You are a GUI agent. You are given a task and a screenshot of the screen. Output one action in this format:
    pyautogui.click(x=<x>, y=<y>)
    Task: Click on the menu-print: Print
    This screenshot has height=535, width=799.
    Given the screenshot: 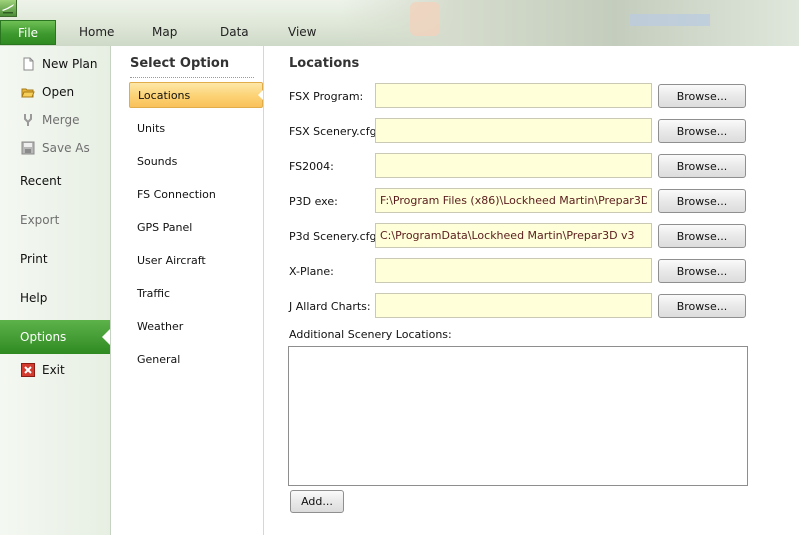 What is the action you would take?
    pyautogui.click(x=55, y=259)
    